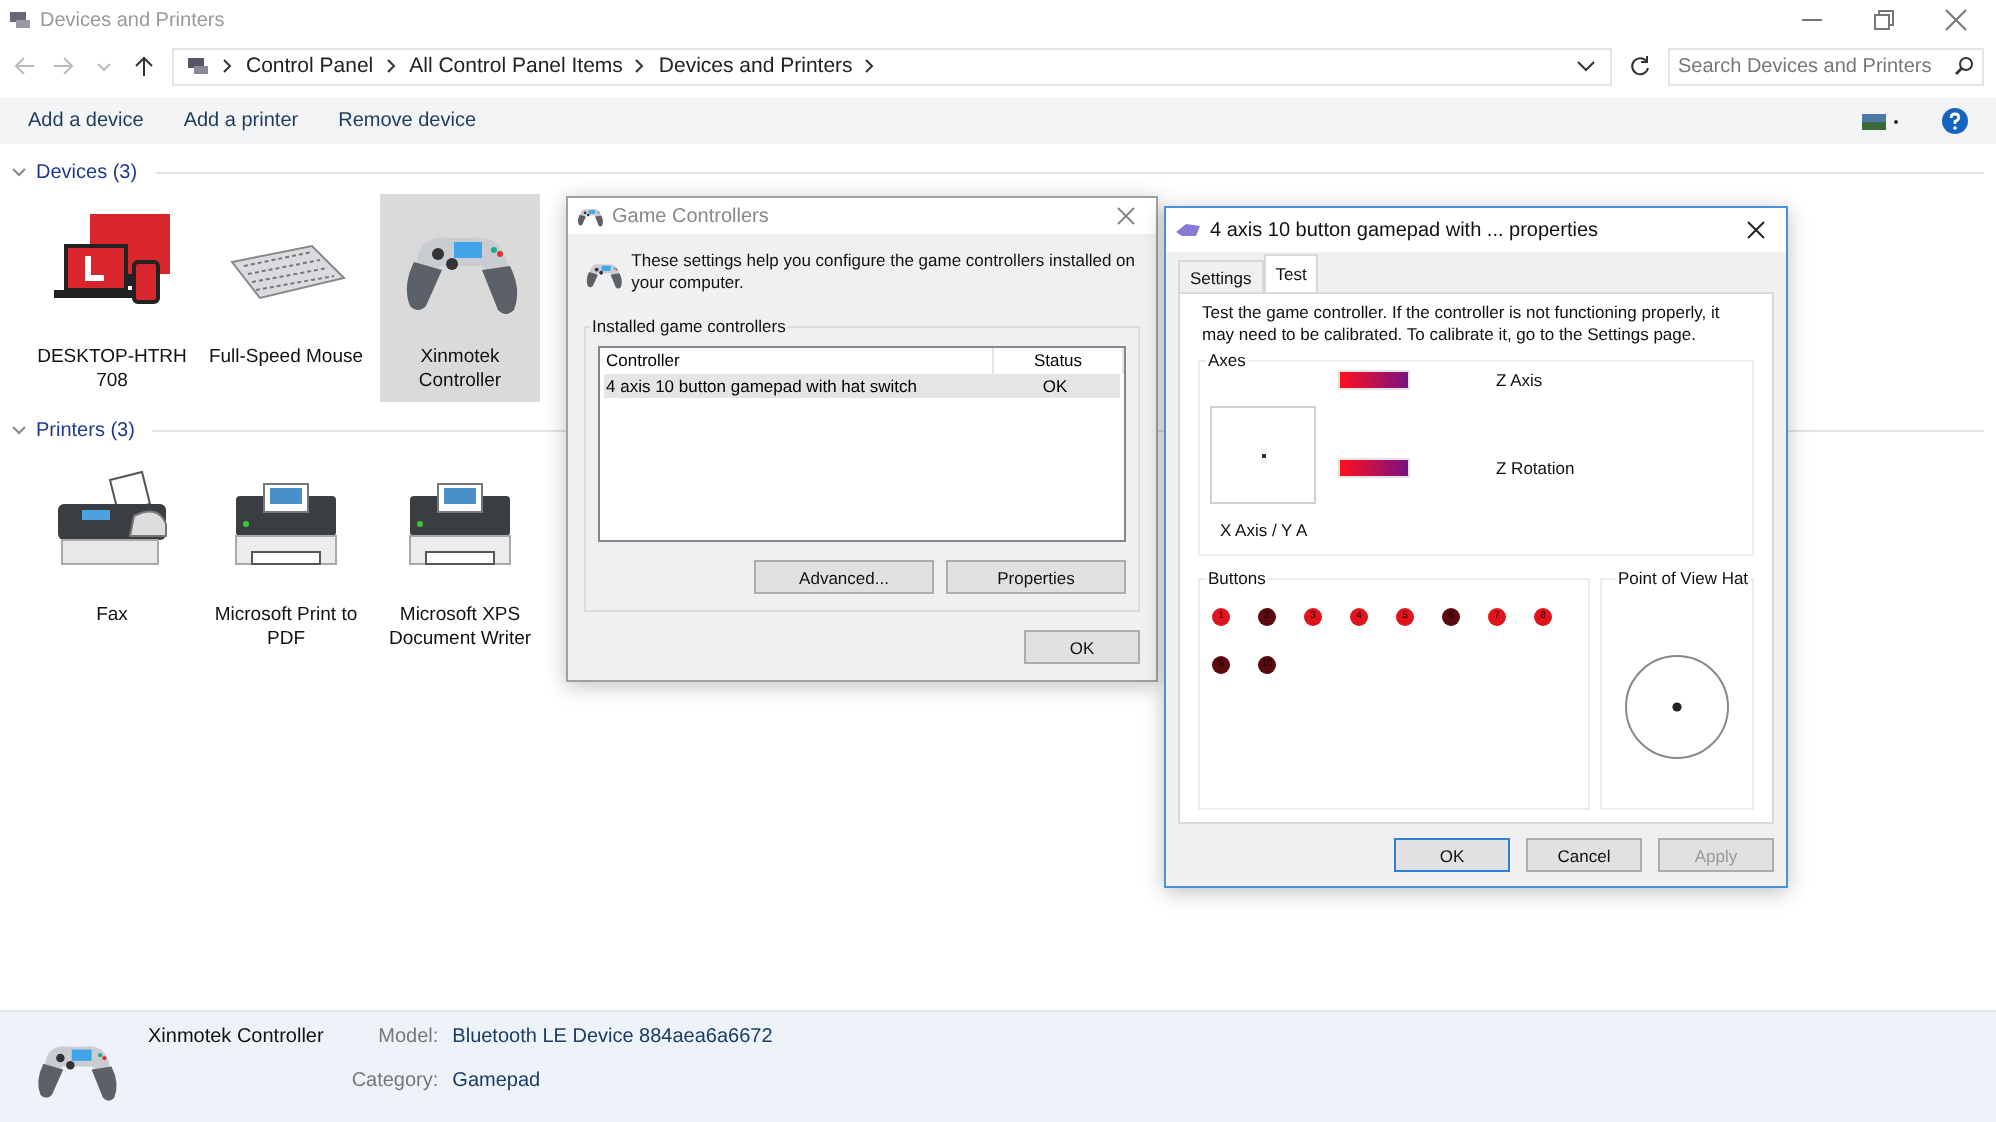 The height and width of the screenshot is (1122, 1996). Describe the element at coordinates (86, 121) in the screenshot. I see `command-button: Add a device` at that location.